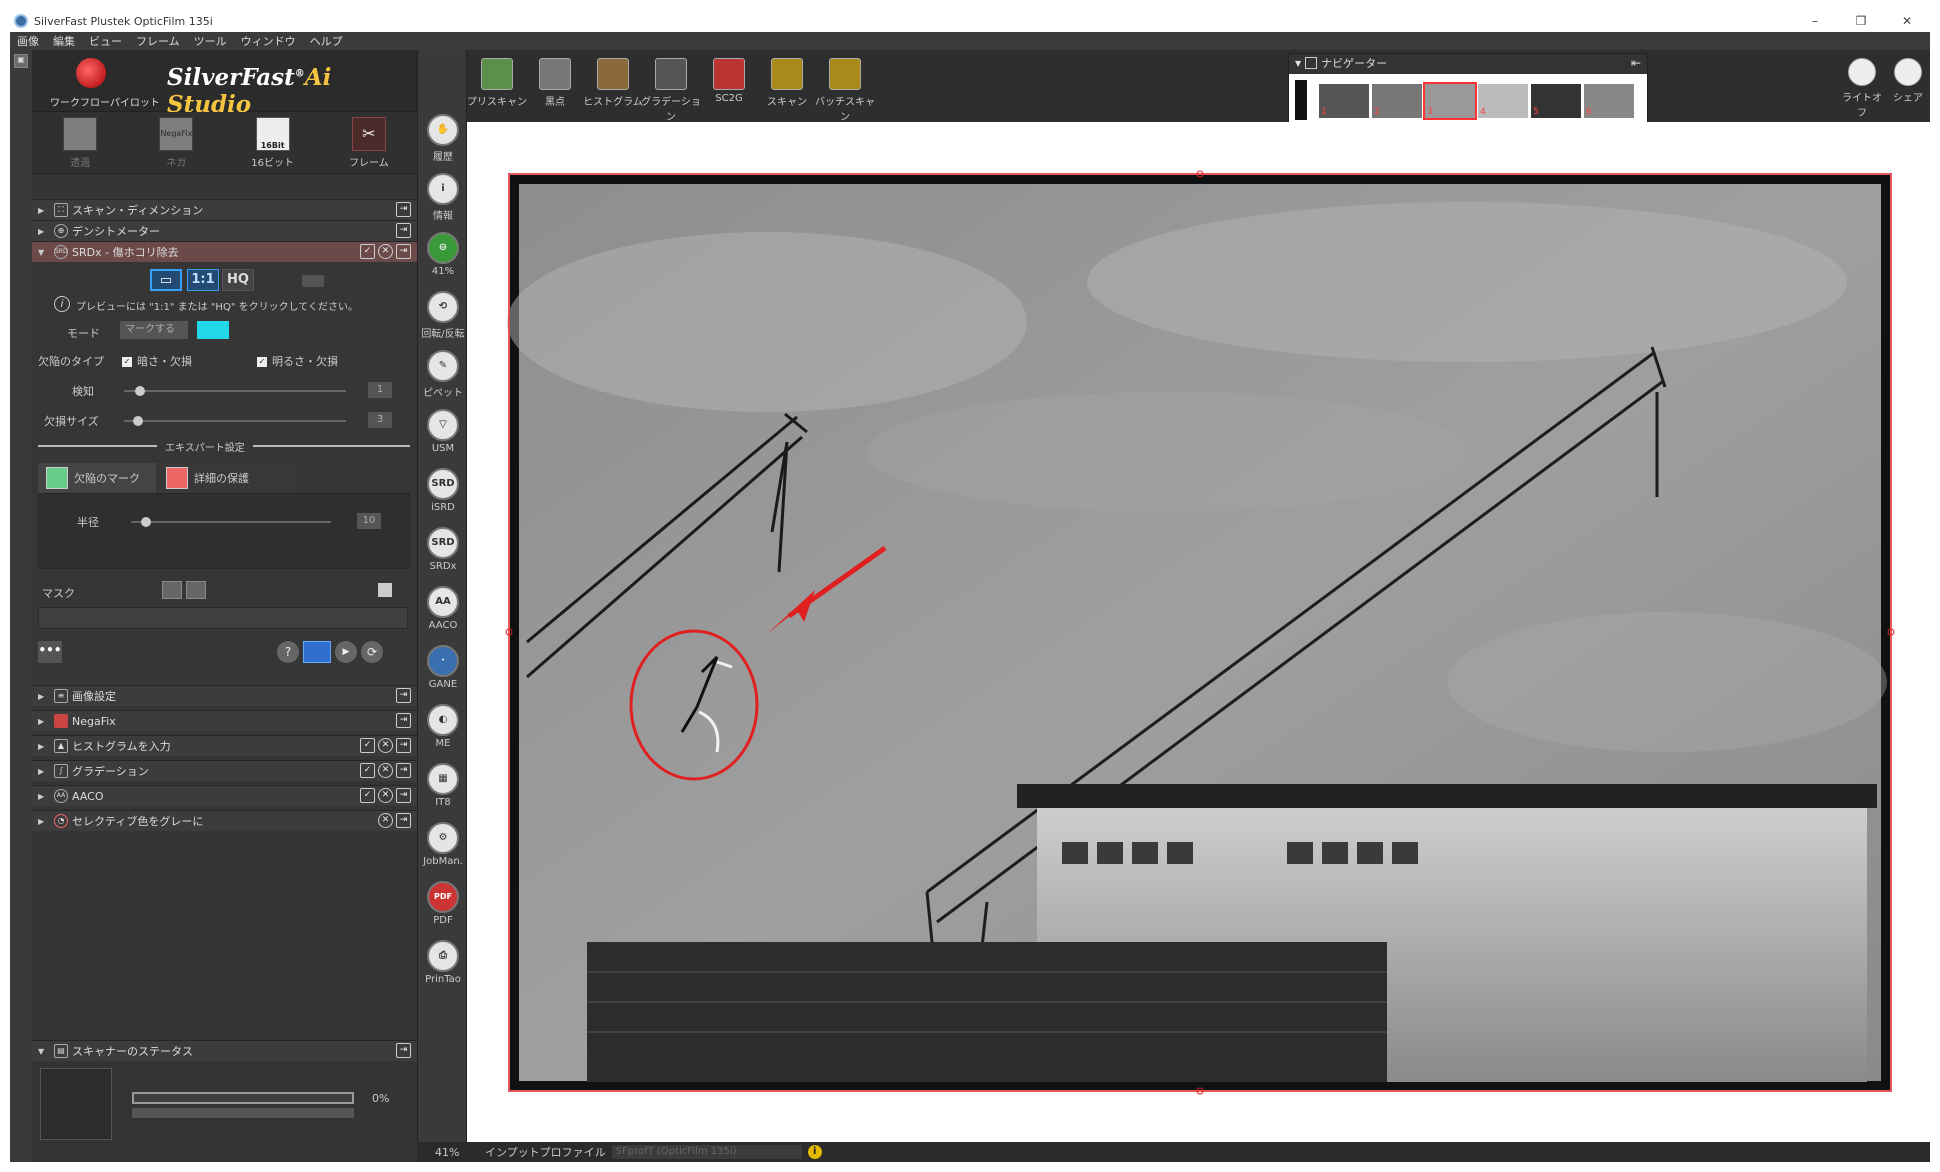  What do you see at coordinates (91, 73) in the screenshot?
I see `workflow-pilot-icon` at bounding box center [91, 73].